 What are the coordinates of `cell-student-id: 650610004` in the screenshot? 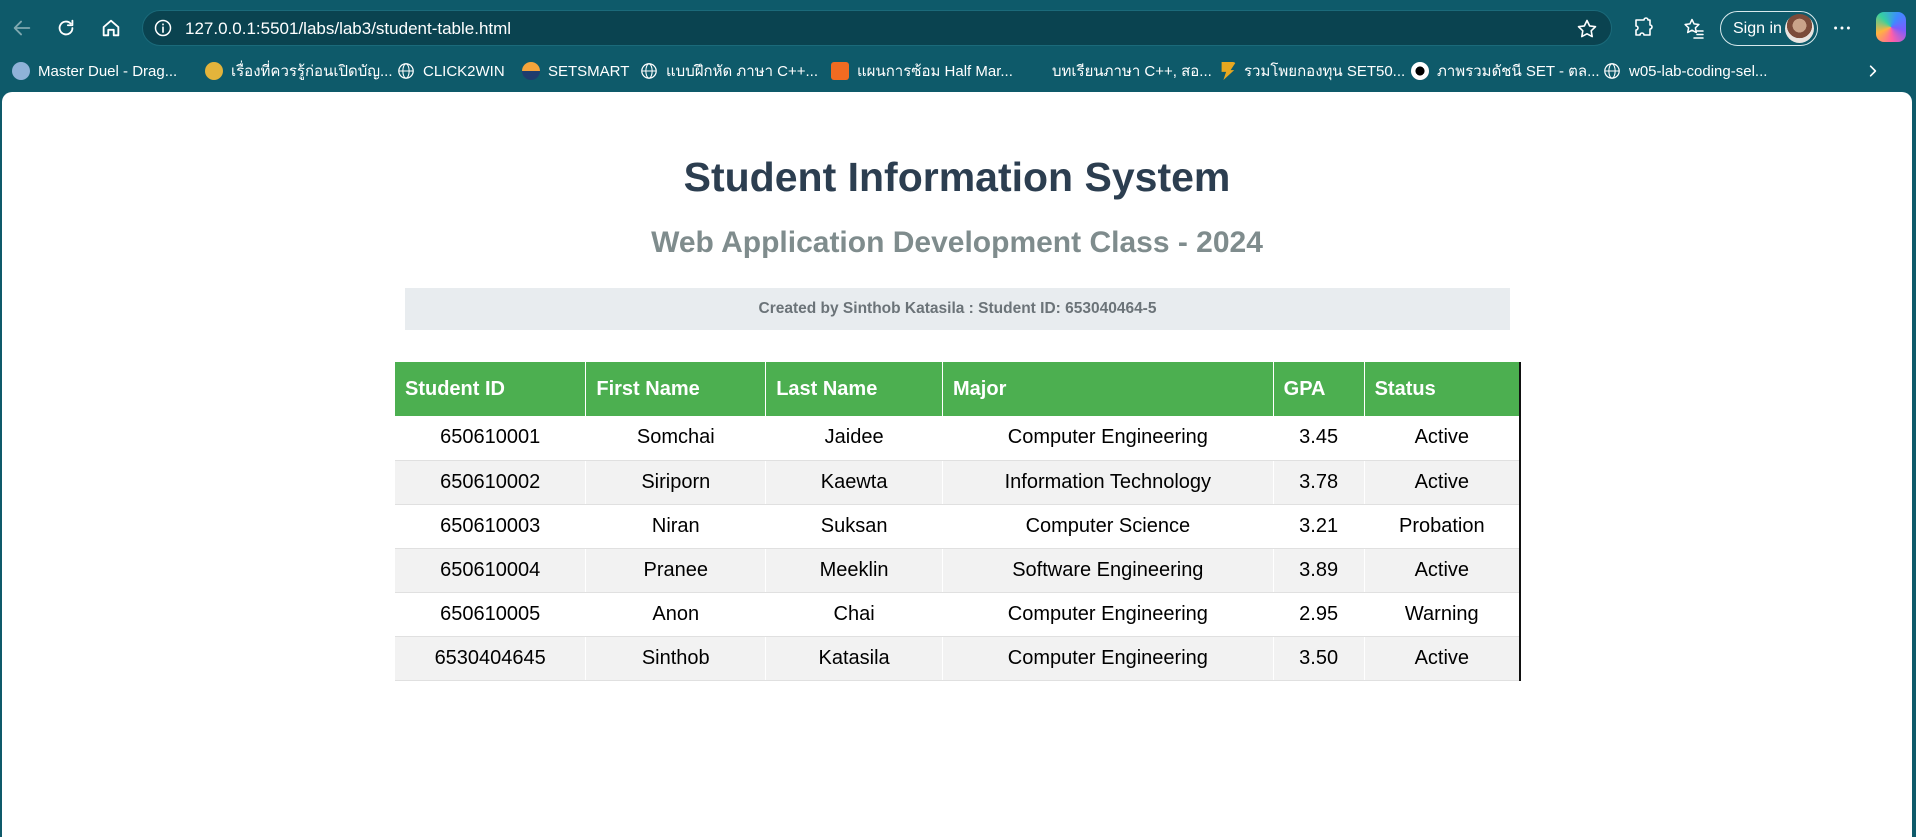 It's located at (491, 570).